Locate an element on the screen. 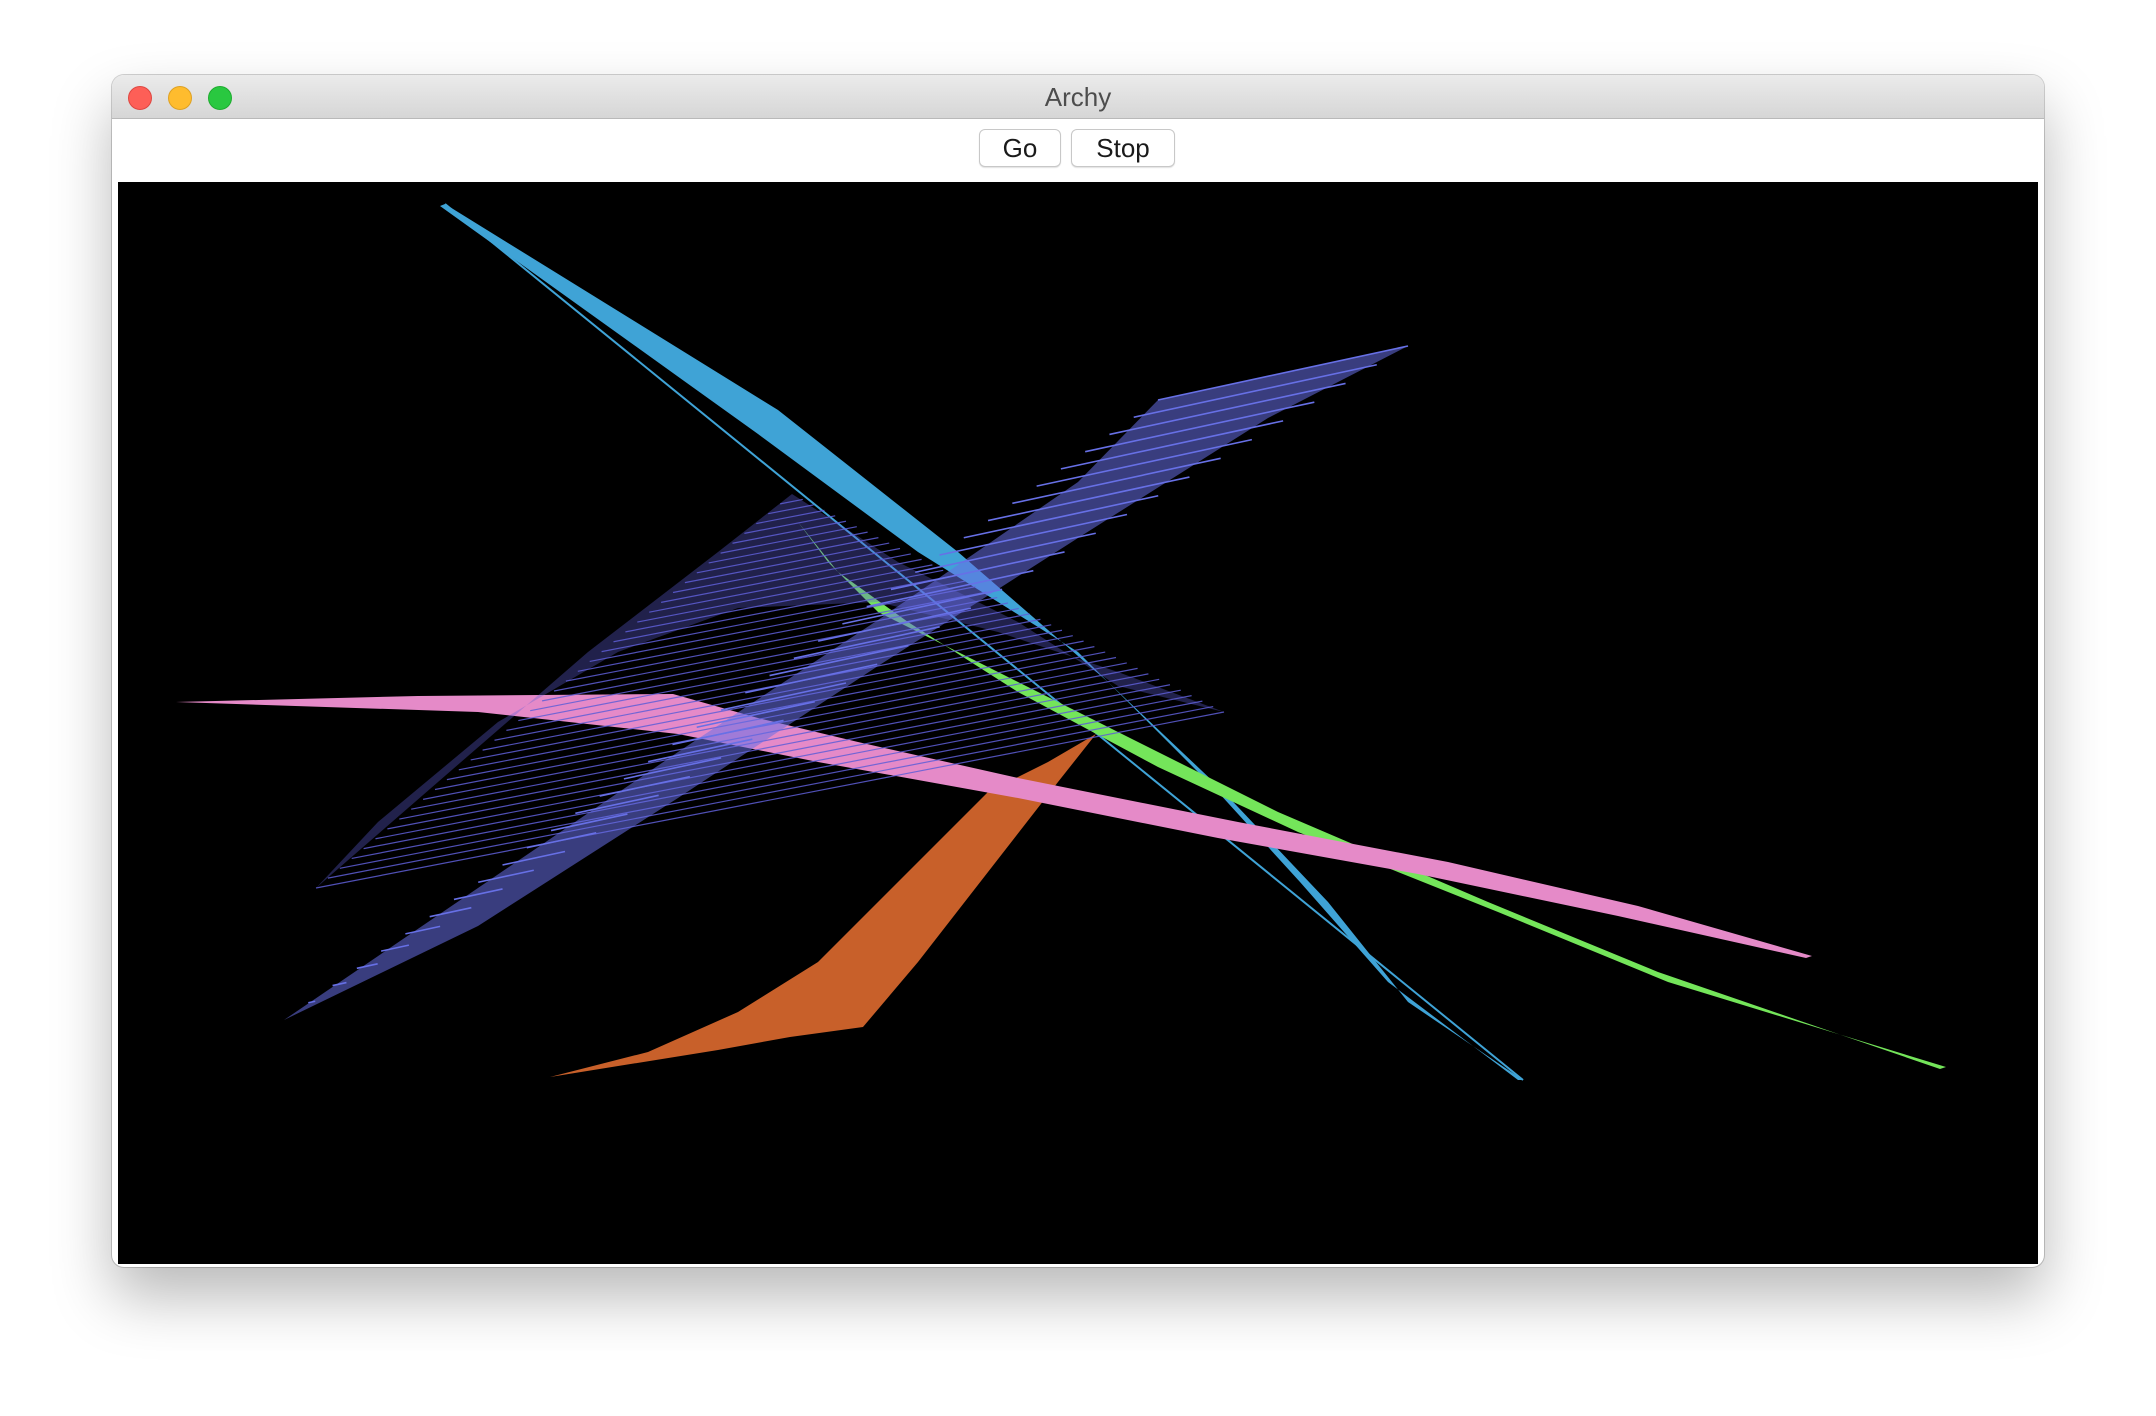 This screenshot has height=1416, width=2156. toolbar: Go Stop is located at coordinates (1078, 147).